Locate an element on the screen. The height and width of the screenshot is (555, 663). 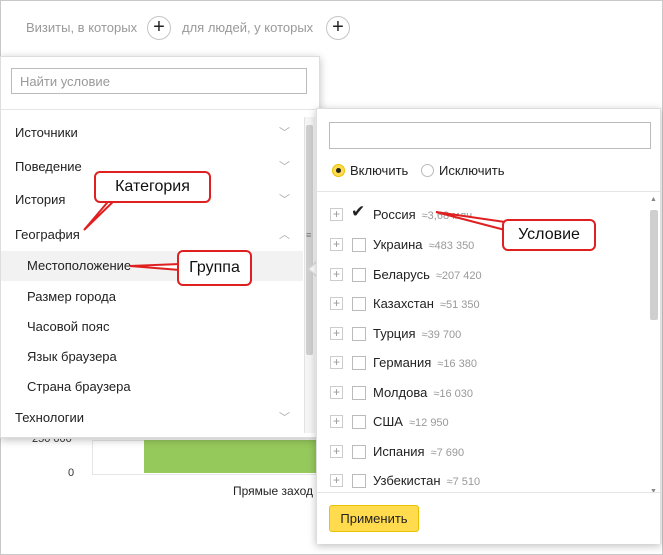
category-item-geography: География ︿ is located at coordinates (152, 235).